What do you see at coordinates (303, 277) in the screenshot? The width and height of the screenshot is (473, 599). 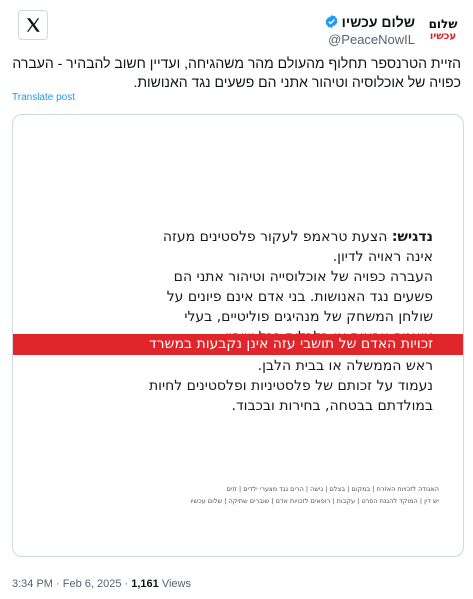 I see `statement-line: העברה כפויה של אוכלוסייה וטיהור אתני הם` at bounding box center [303, 277].